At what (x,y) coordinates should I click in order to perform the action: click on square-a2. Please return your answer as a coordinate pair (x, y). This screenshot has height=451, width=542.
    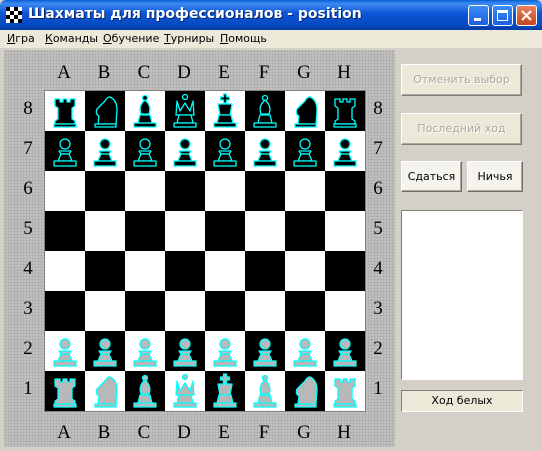
    Looking at the image, I should click on (65, 351).